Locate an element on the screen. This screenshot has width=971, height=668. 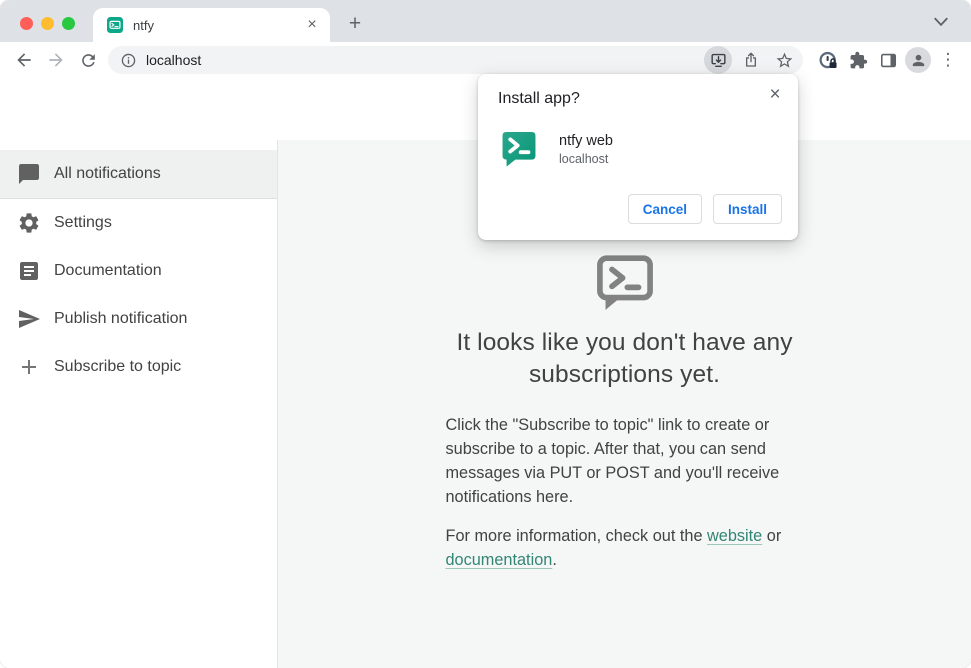
install-button: Install is located at coordinates (747, 209).